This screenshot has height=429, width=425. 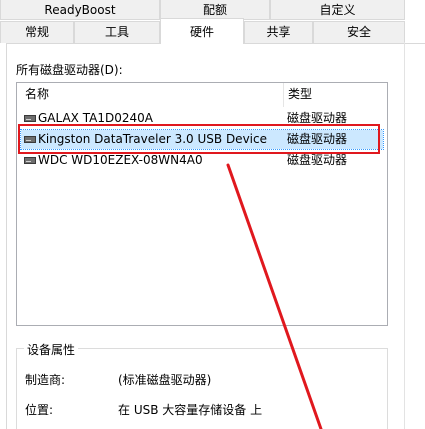 I want to click on tab-readyboost: ReadyBoost, so click(x=80, y=9).